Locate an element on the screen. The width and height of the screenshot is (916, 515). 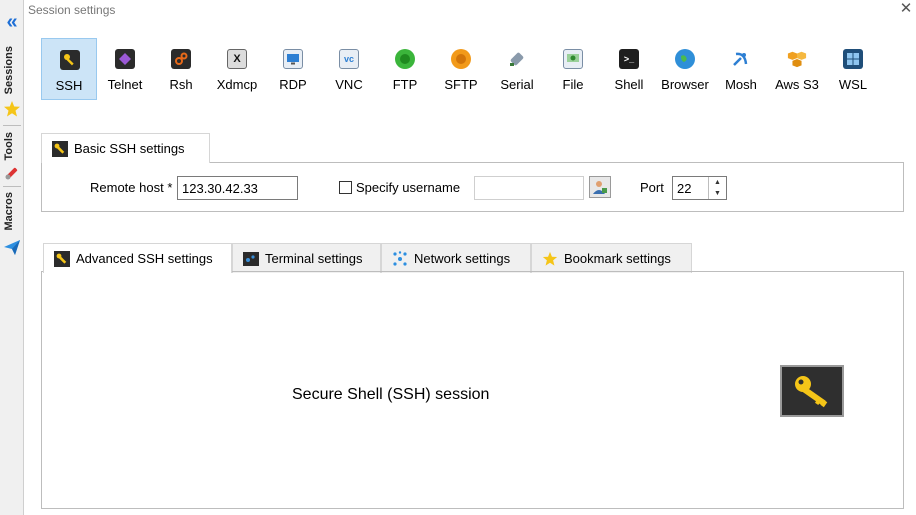
session-type-rsh: Rsh is located at coordinates (181, 69).